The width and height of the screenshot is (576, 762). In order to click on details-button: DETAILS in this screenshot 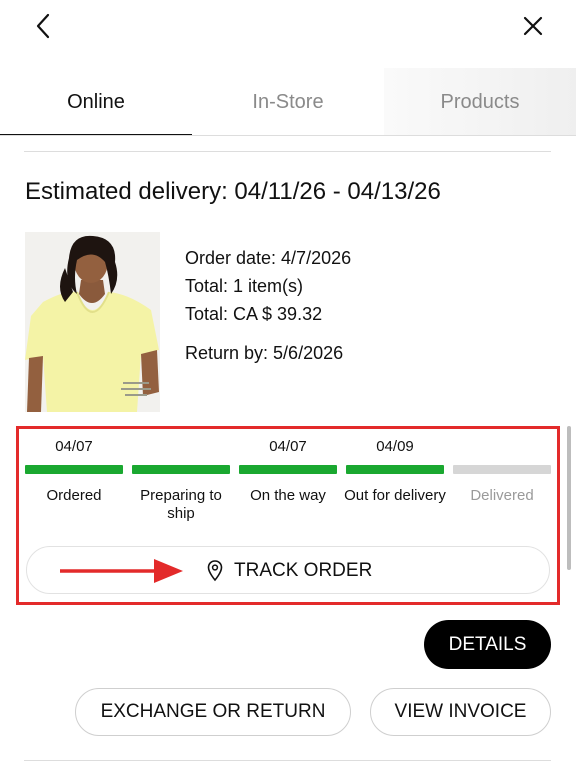, I will do `click(487, 644)`.